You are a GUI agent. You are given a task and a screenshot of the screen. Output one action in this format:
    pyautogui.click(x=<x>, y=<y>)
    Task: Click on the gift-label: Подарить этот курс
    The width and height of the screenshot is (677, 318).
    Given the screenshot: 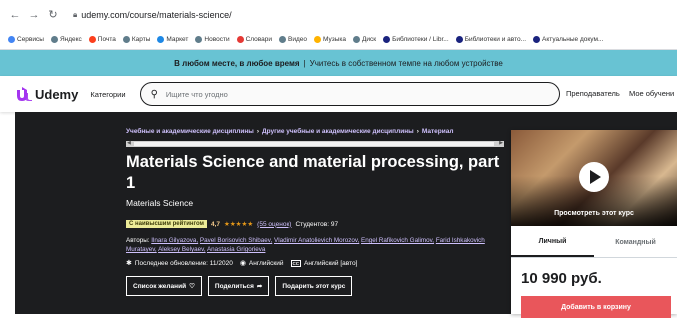 What is the action you would take?
    pyautogui.click(x=314, y=286)
    